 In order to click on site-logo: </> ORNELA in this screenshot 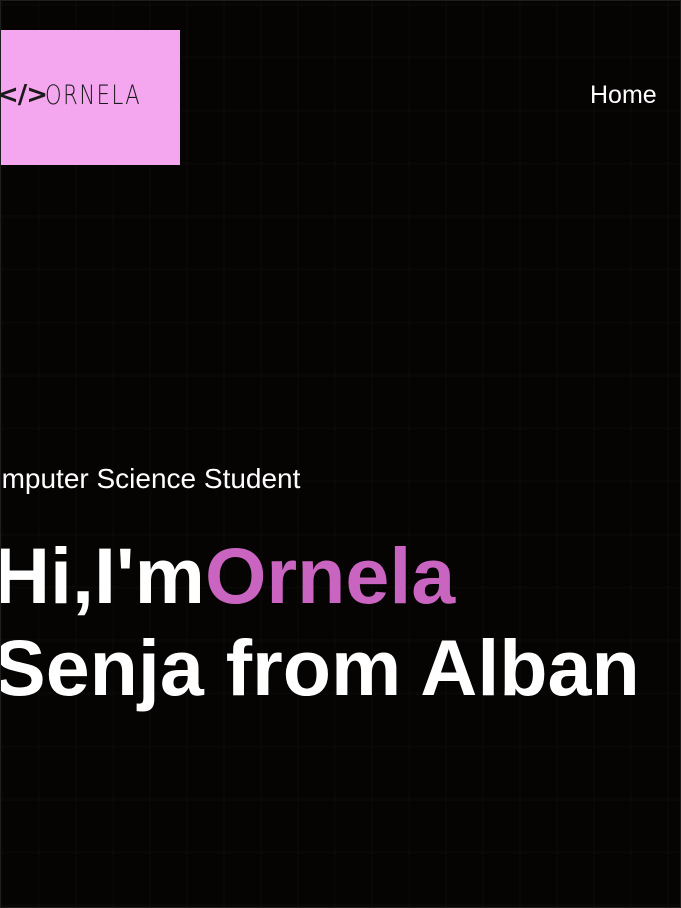, I will do `click(90, 97)`.